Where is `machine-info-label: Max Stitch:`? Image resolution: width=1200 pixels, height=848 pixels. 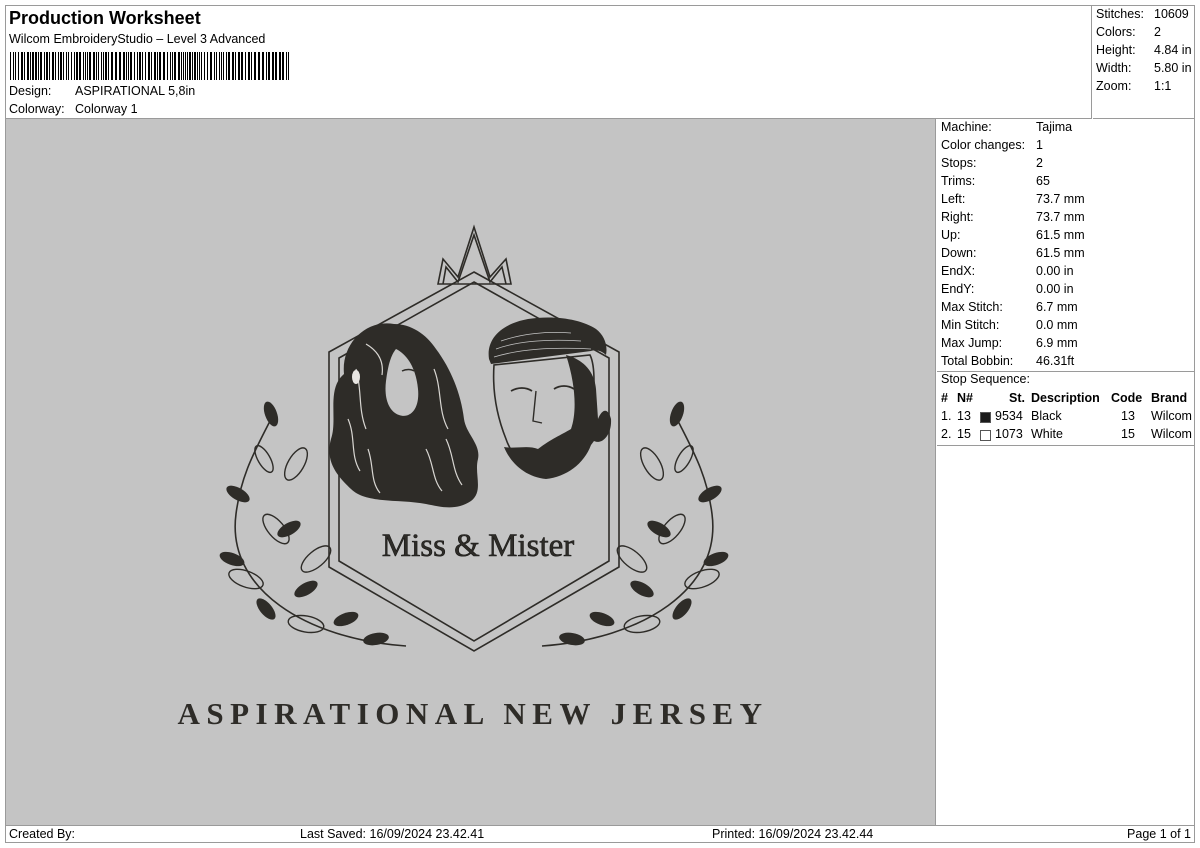
machine-info-label: Max Stitch: is located at coordinates (972, 307).